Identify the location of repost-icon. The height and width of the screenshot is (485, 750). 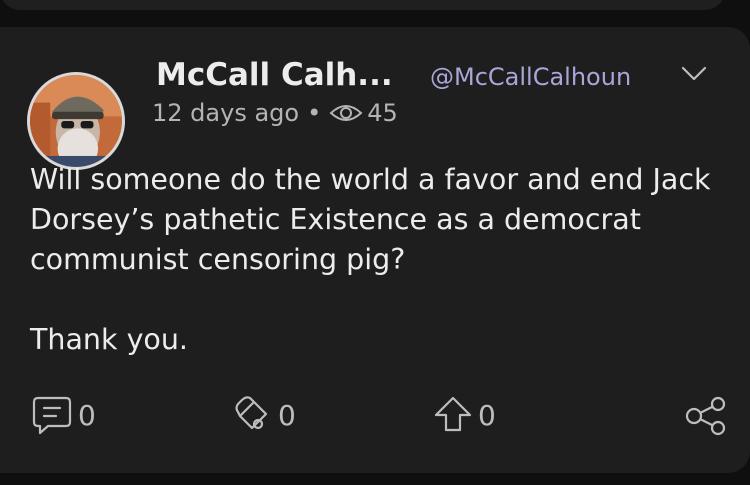
(251, 413).